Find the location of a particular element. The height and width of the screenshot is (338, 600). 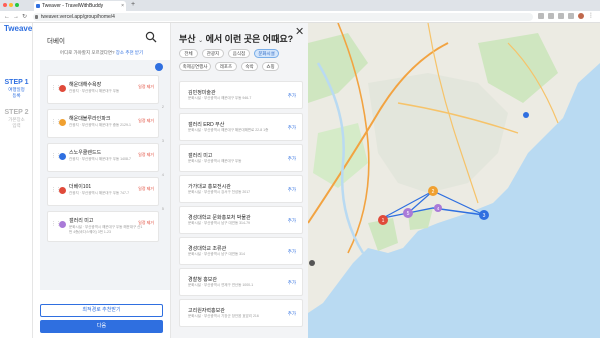

hint-text: 어디로 가야할지 모르겠다면? is located at coordinates (87, 52).